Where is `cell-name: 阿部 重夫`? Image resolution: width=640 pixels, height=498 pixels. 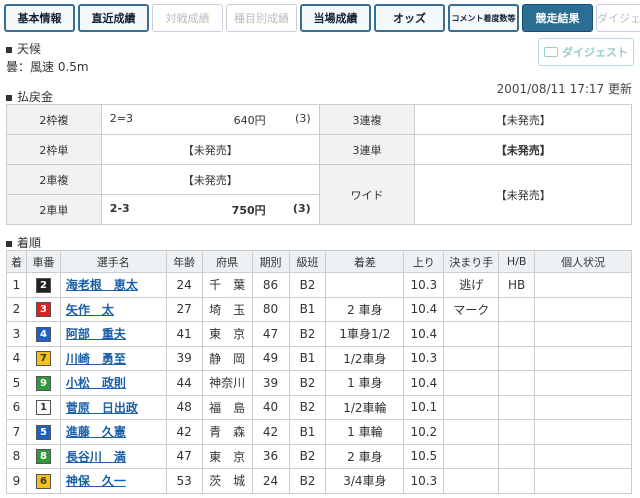 cell-name: 阿部 重夫 is located at coordinates (113, 334).